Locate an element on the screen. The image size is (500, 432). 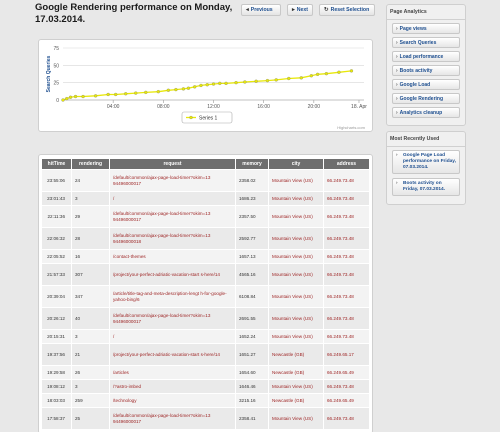
sidebar-item-page-views: › Page views is located at coordinates (426, 28).